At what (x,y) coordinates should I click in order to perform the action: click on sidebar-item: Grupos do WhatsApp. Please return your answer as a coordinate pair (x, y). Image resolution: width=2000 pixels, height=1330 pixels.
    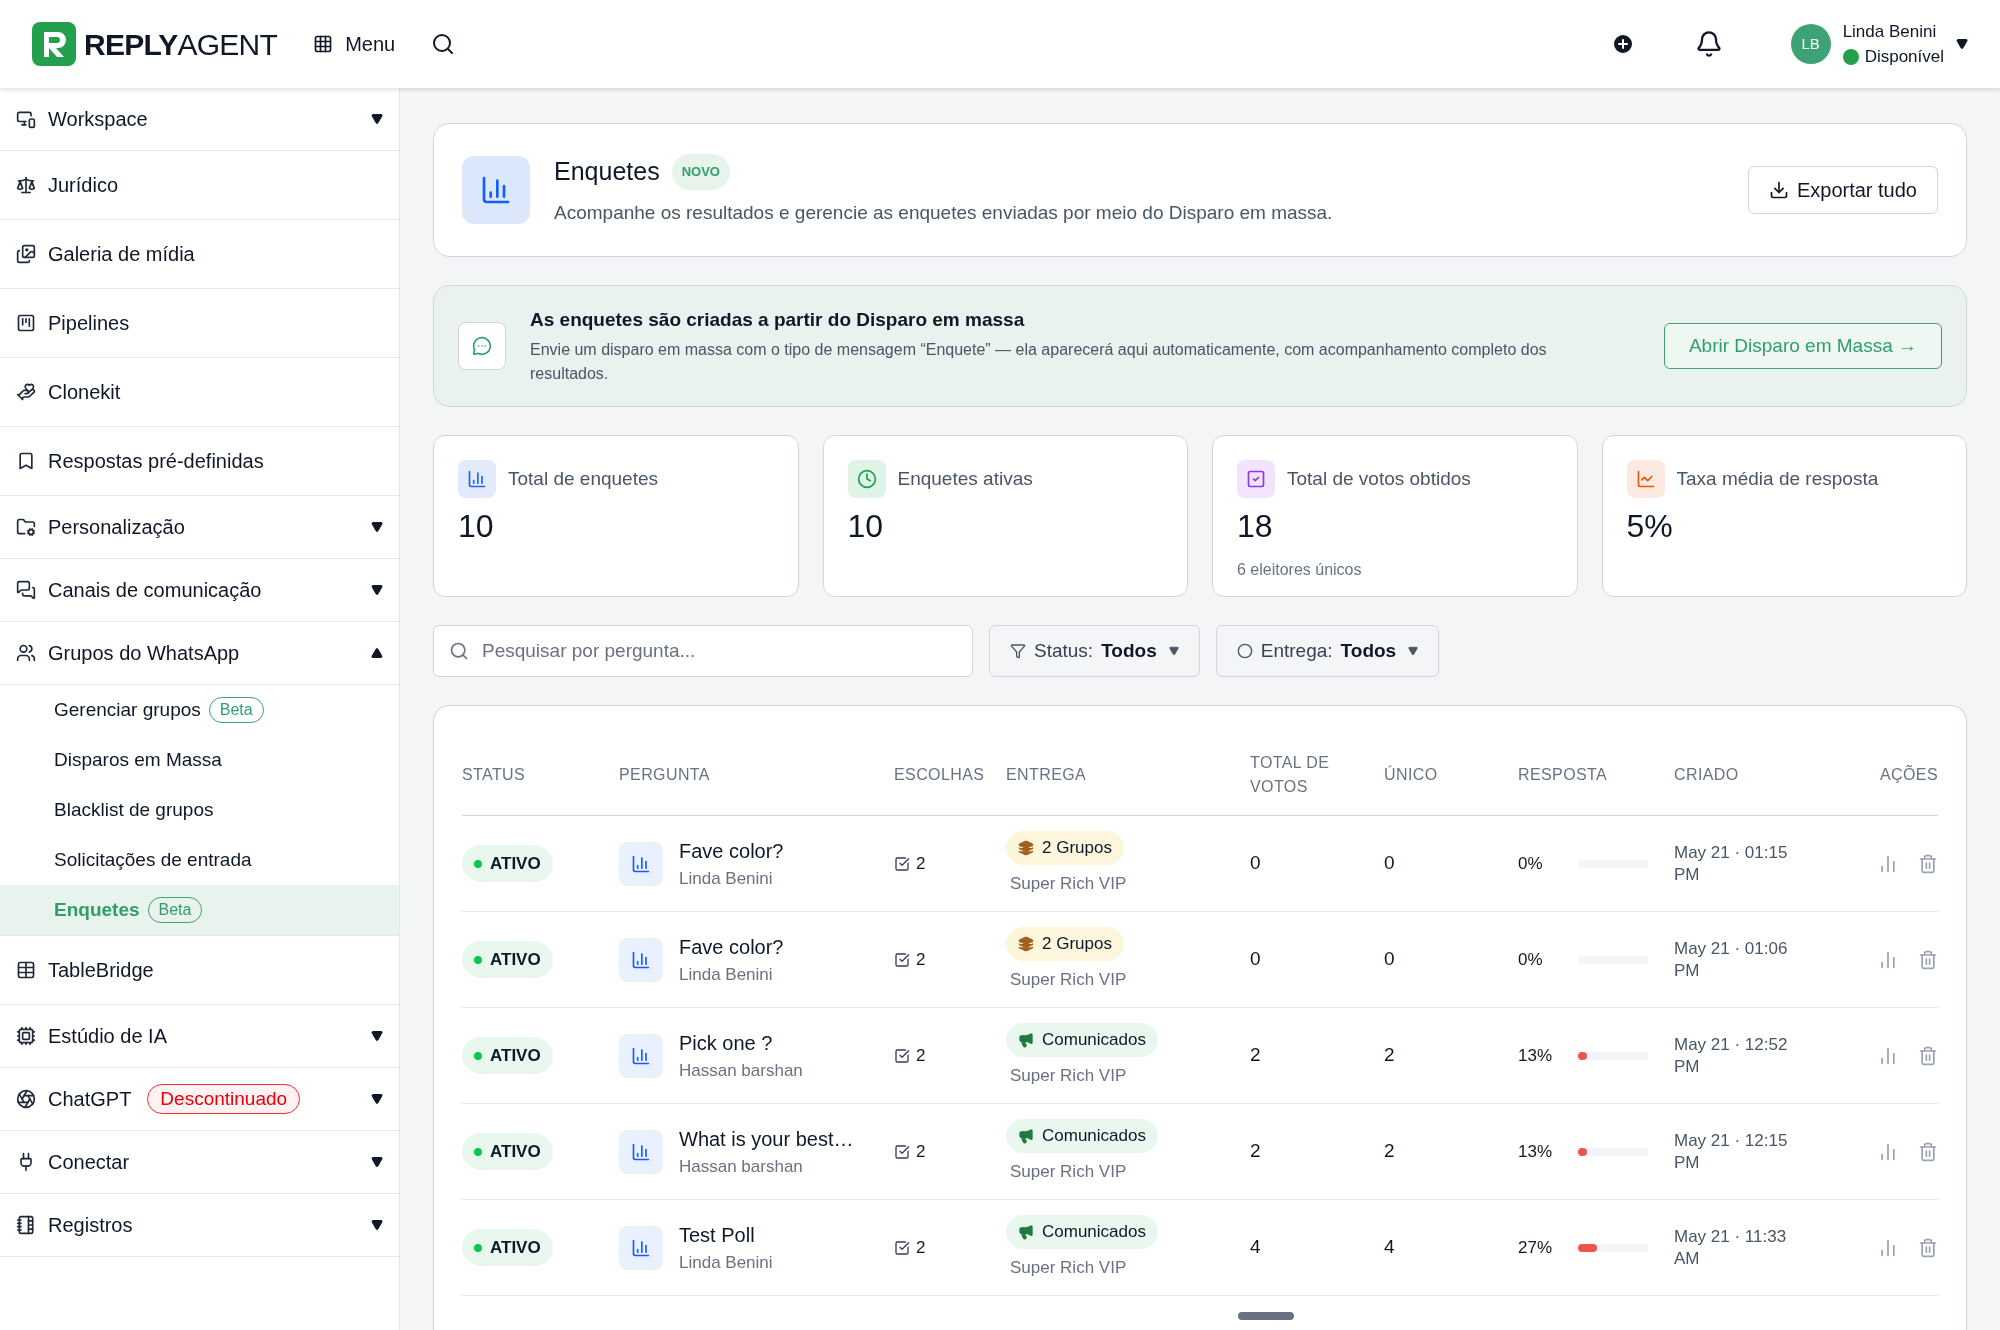
    Looking at the image, I should click on (199, 653).